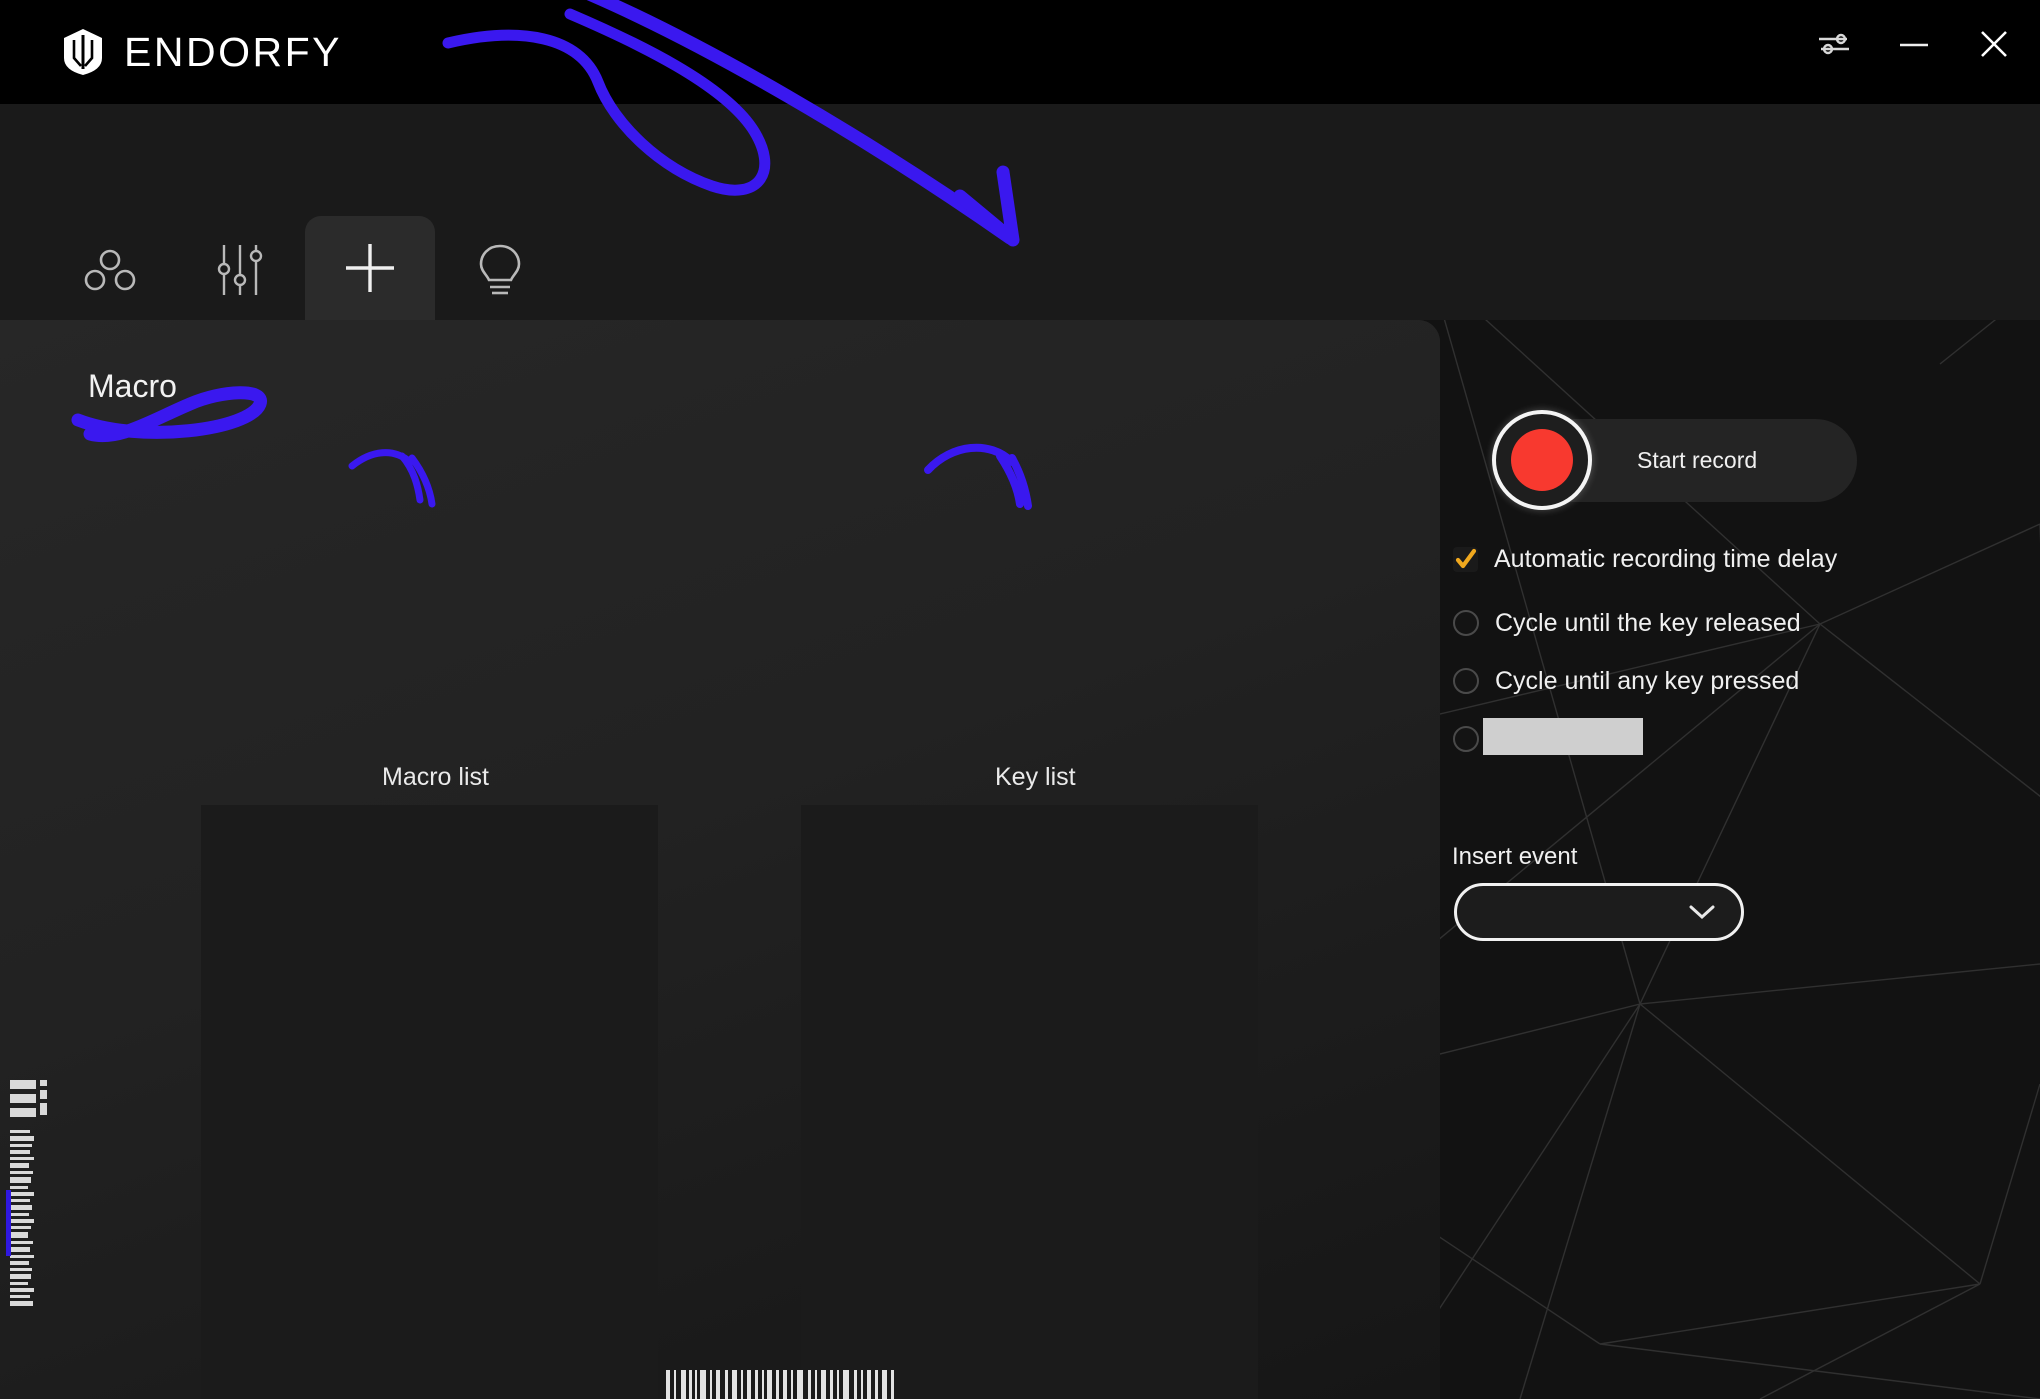  I want to click on tab-lighting, so click(500, 270).